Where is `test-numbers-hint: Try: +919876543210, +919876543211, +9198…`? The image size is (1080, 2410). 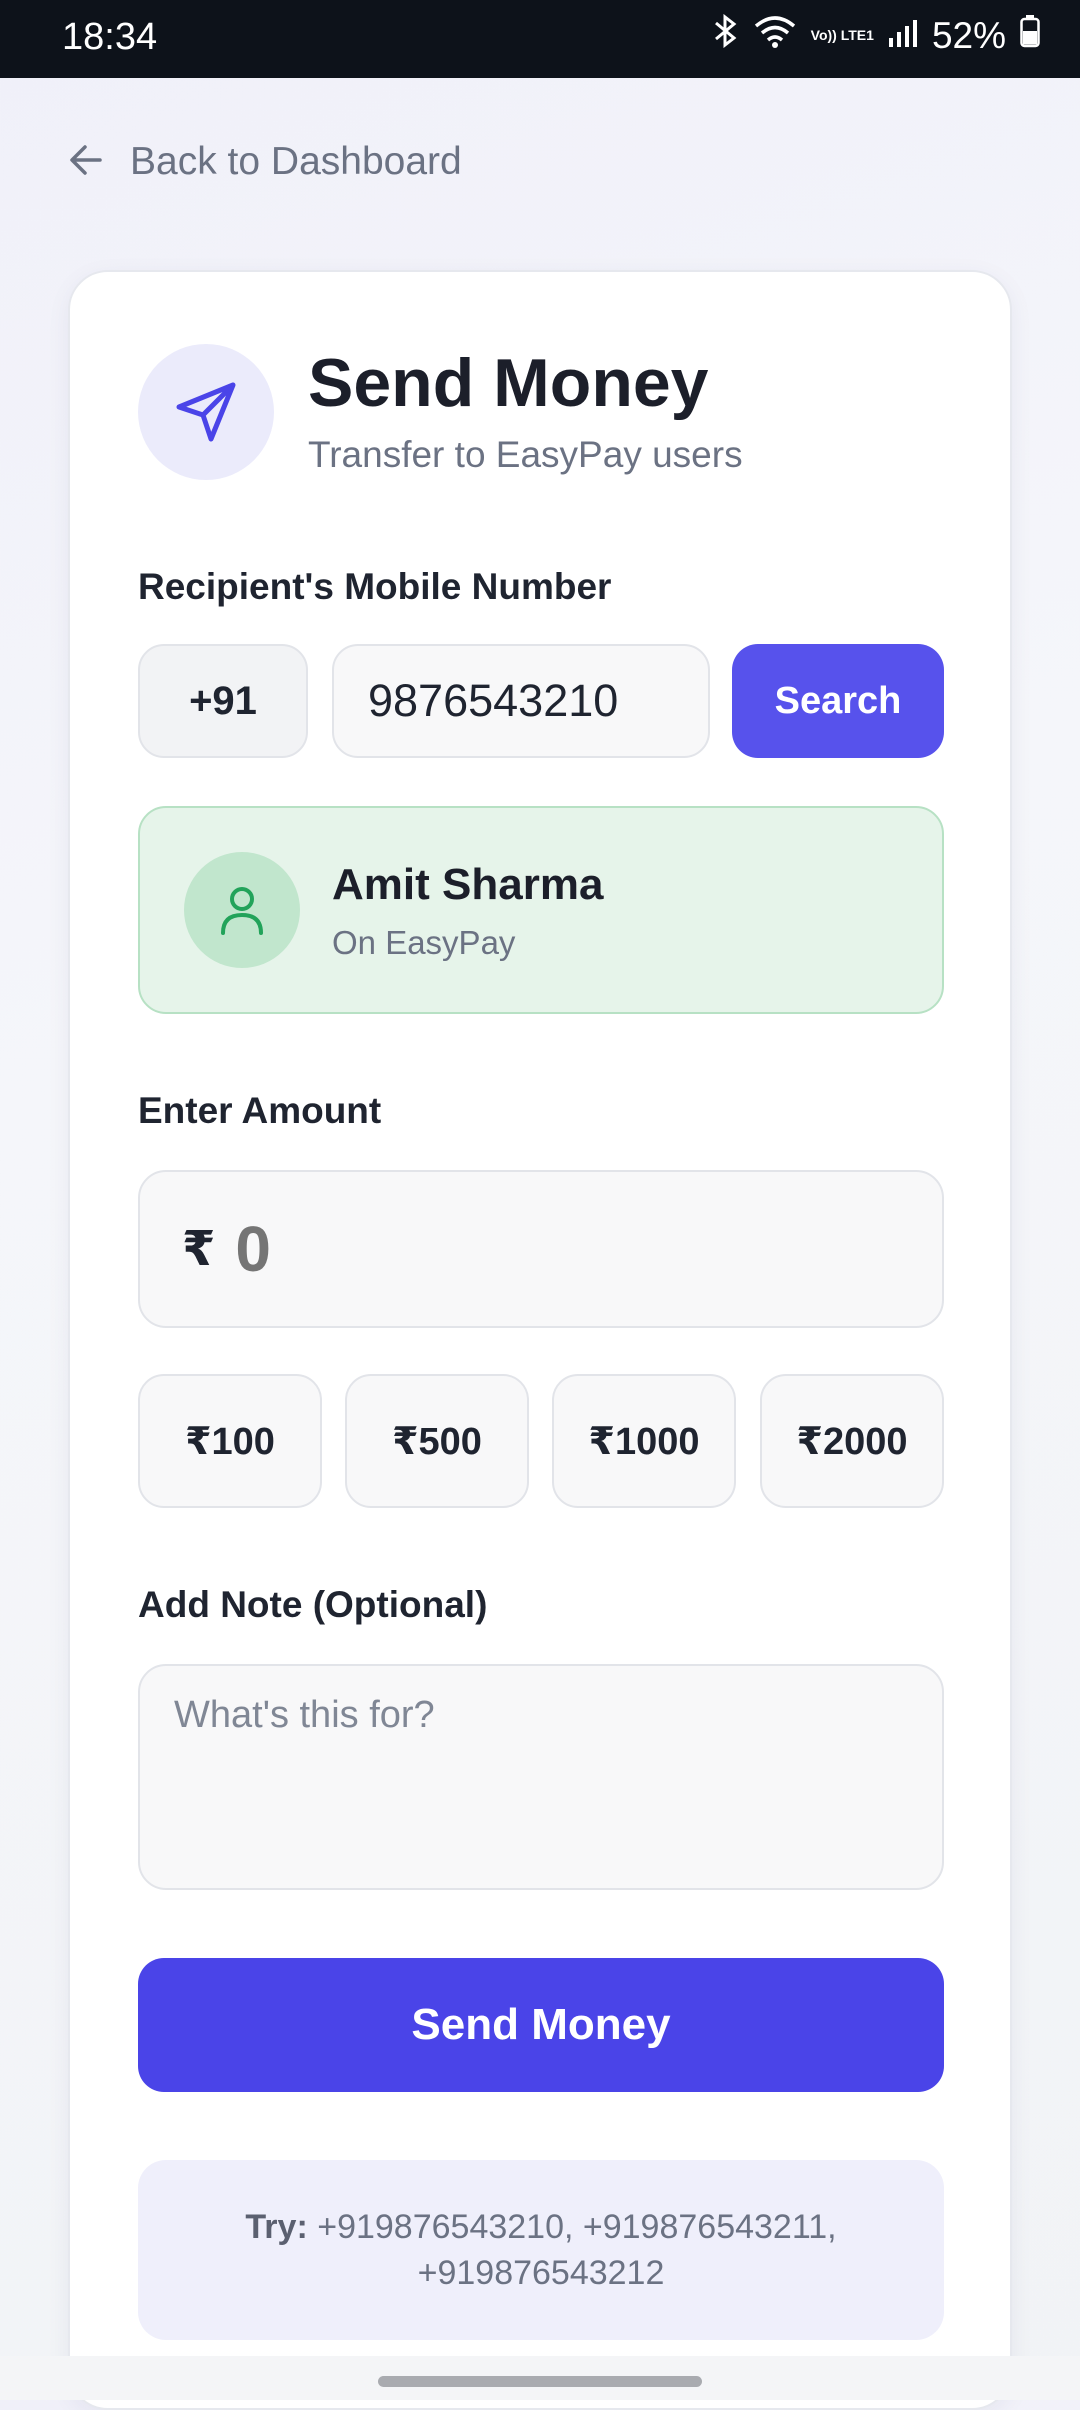
test-numbers-hint: Try: +919876543210, +919876543211, +9198… is located at coordinates (541, 2250).